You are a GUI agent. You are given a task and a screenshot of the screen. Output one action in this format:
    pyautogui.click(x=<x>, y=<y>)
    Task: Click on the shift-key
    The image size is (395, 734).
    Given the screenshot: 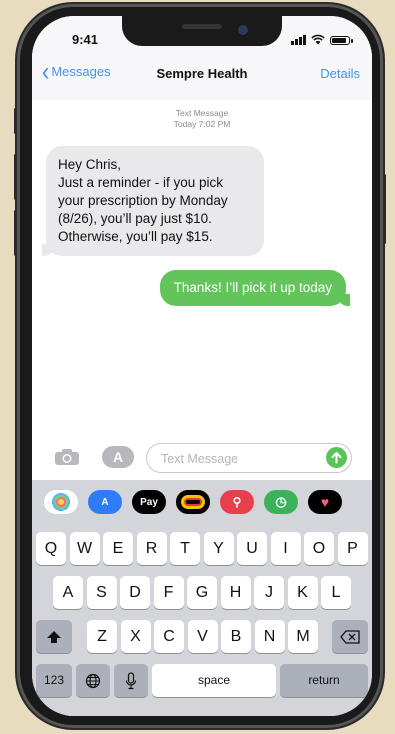 What is the action you would take?
    pyautogui.click(x=54, y=636)
    